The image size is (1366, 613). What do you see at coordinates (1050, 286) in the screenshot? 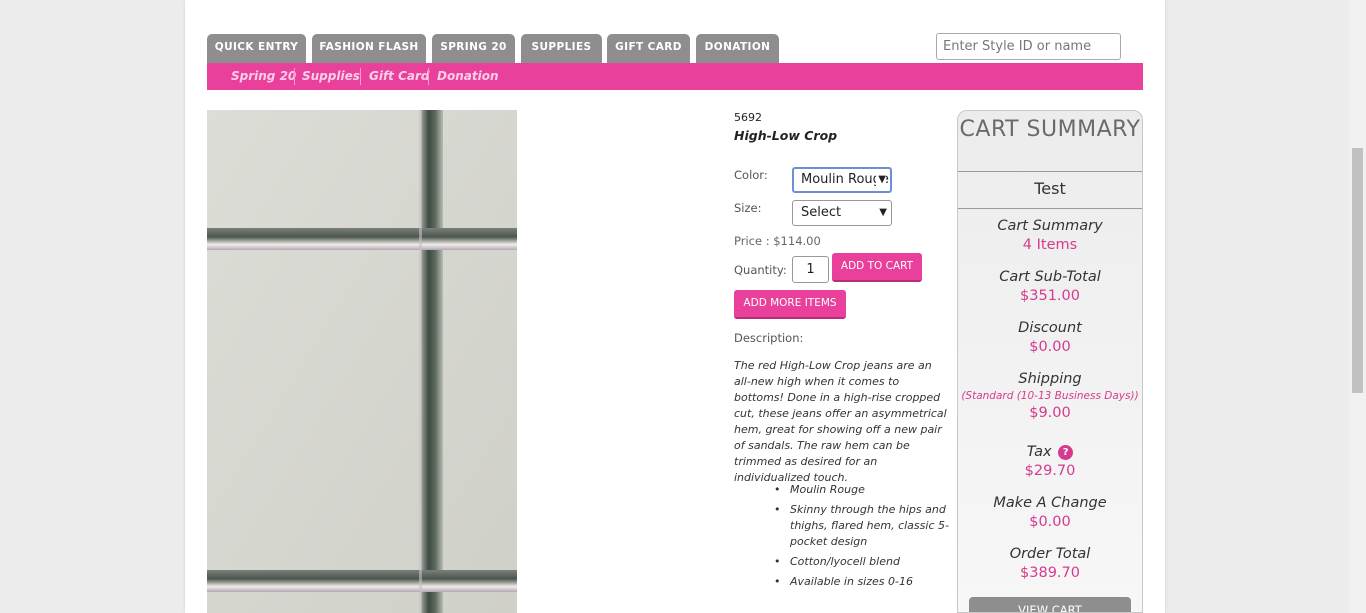
I see `cart-subtotal-row: Cart Sub-Total $351.00` at bounding box center [1050, 286].